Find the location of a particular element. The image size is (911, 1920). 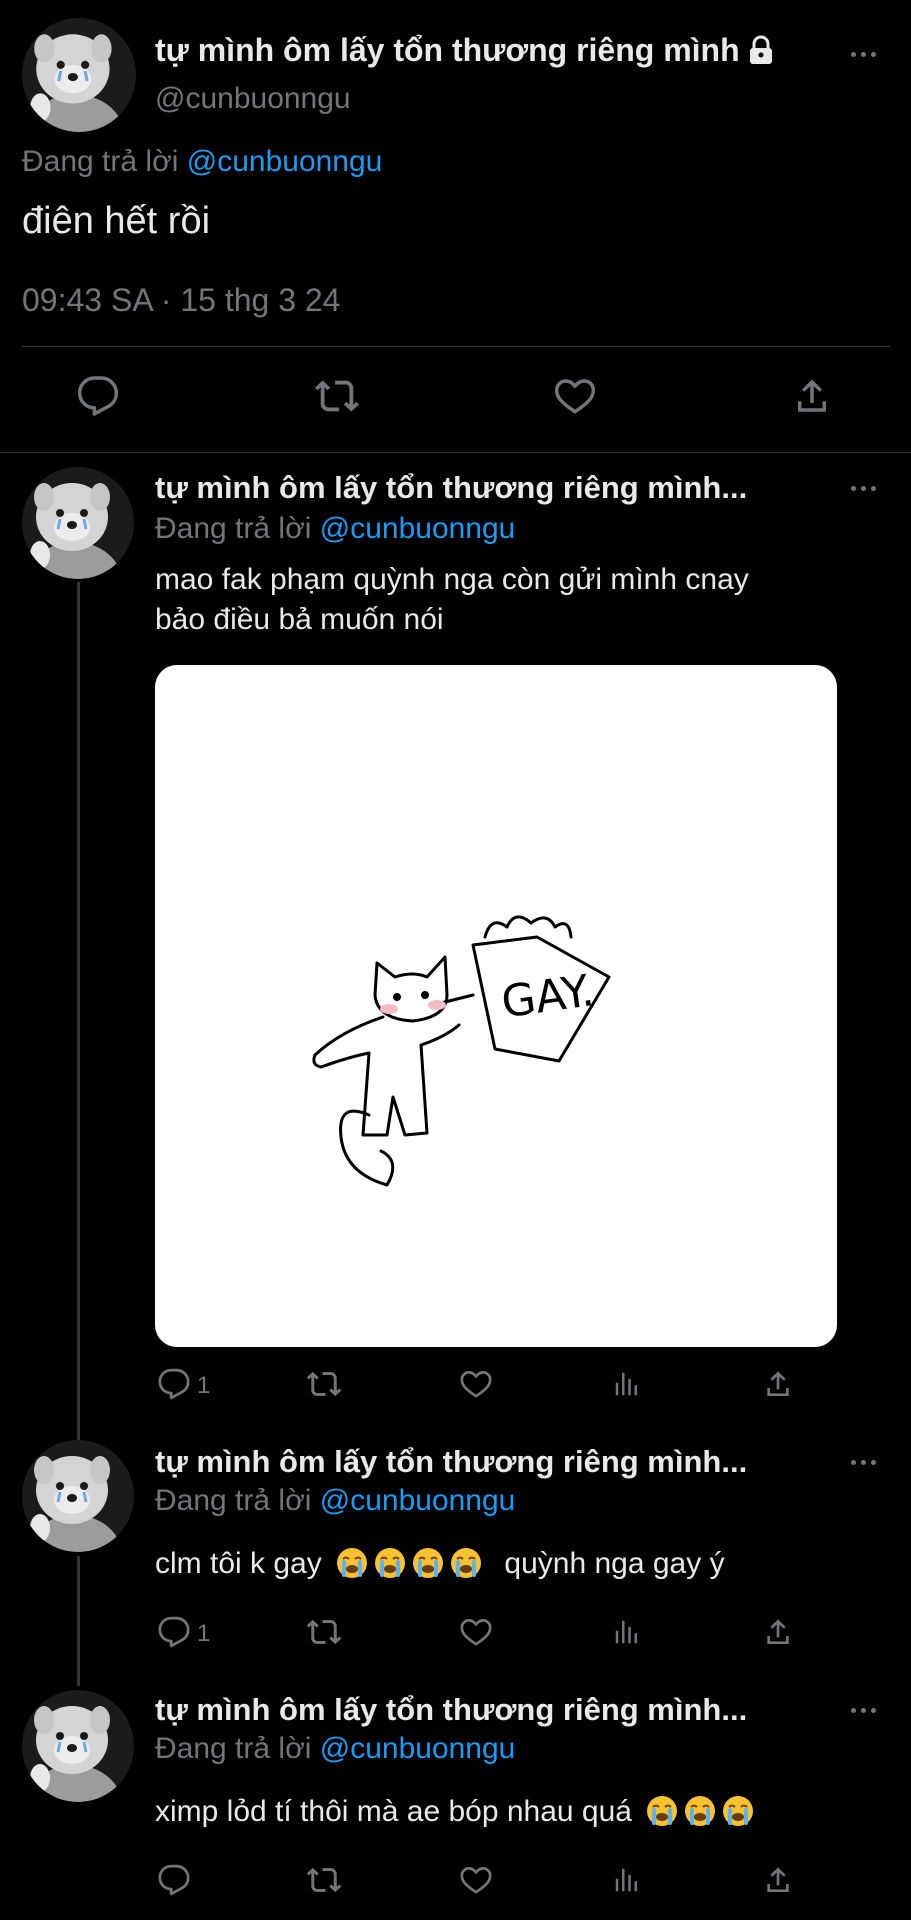

tweet-text-part: quỳnh nga gay ý is located at coordinates (614, 1563).